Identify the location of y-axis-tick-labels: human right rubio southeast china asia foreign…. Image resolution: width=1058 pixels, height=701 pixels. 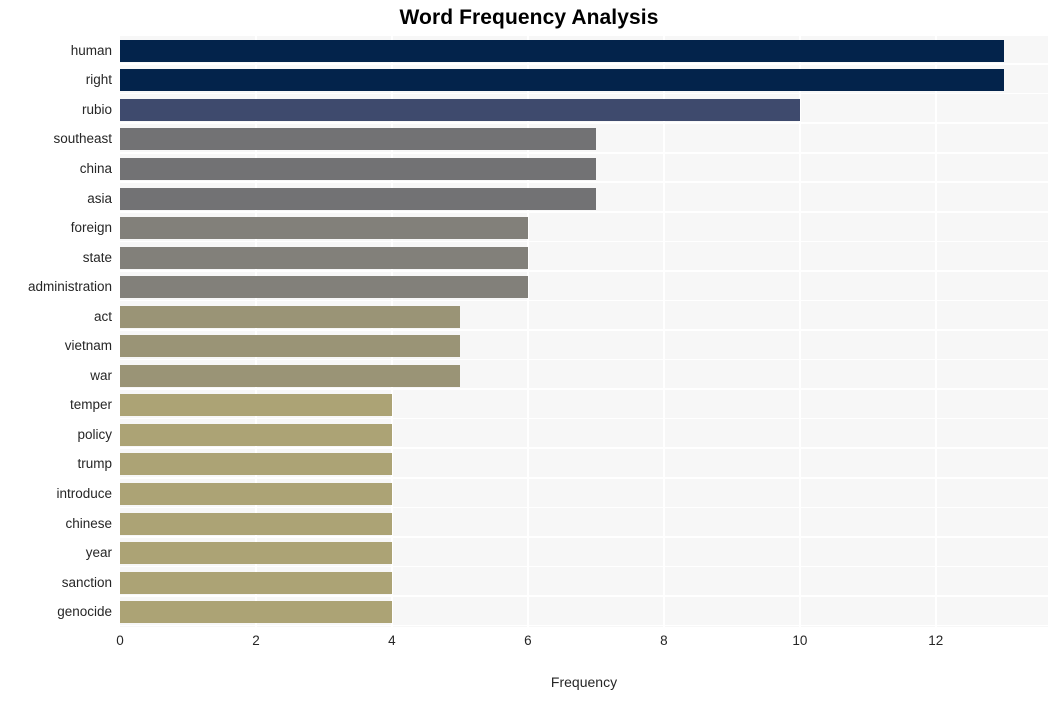
(56, 331).